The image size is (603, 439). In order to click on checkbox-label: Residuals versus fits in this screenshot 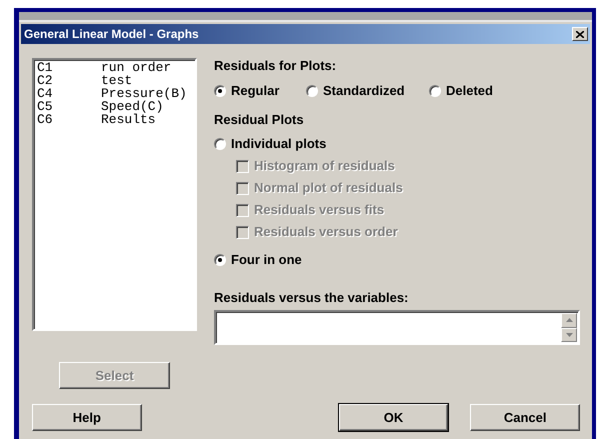, I will do `click(319, 210)`.